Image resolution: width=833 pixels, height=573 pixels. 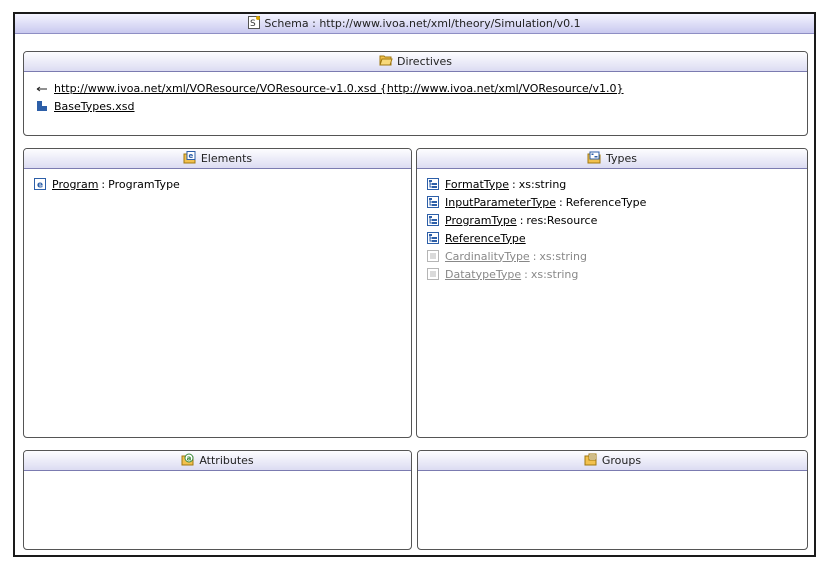 What do you see at coordinates (562, 220) in the screenshot?
I see `type-base: res:Resource` at bounding box center [562, 220].